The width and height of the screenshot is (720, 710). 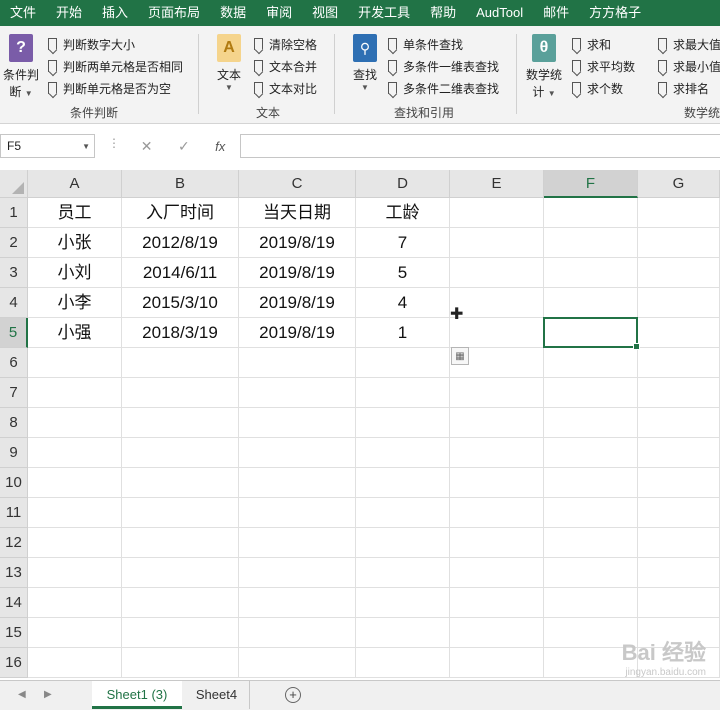 What do you see at coordinates (293, 695) in the screenshot?
I see `add-sheet-icon: +` at bounding box center [293, 695].